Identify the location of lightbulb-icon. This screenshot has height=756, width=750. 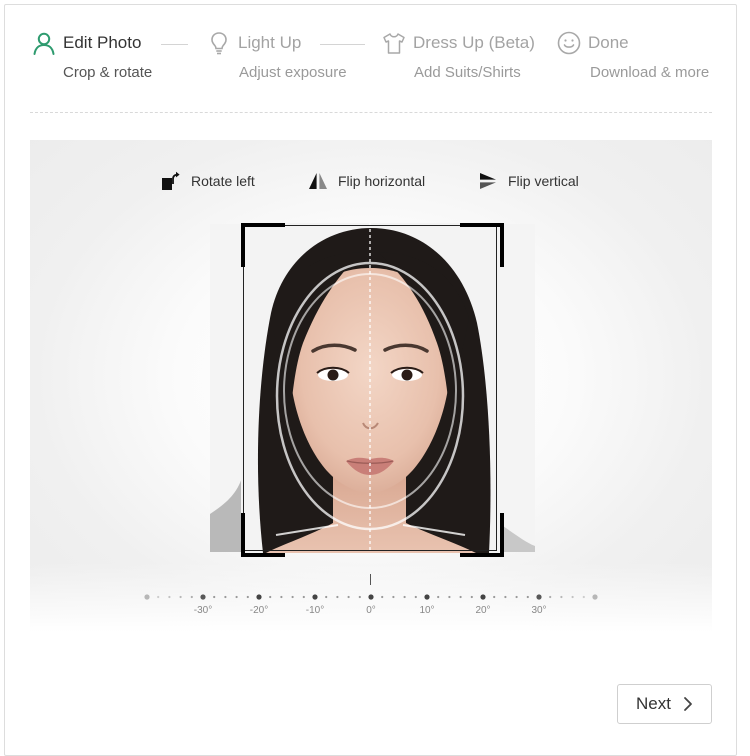
(219, 43).